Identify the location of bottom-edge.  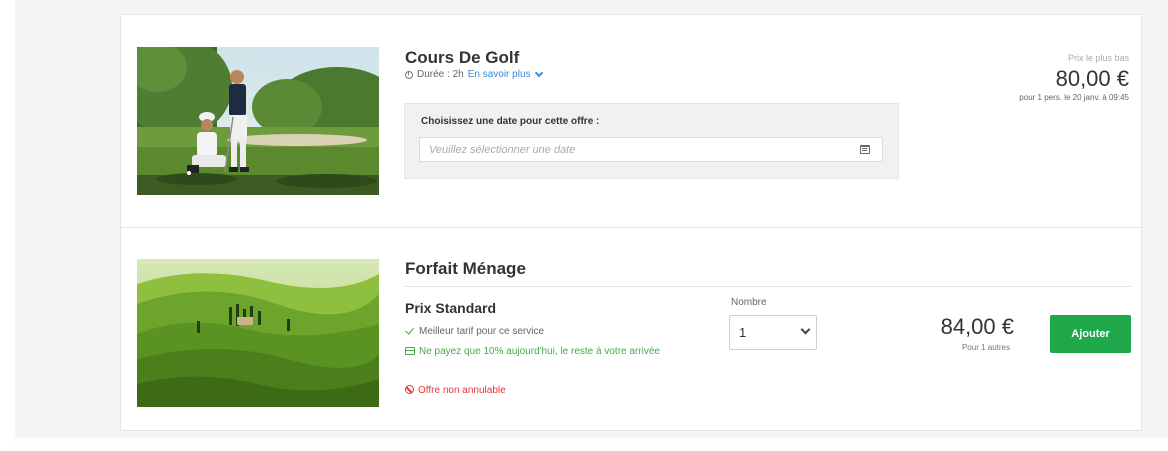
(591, 444).